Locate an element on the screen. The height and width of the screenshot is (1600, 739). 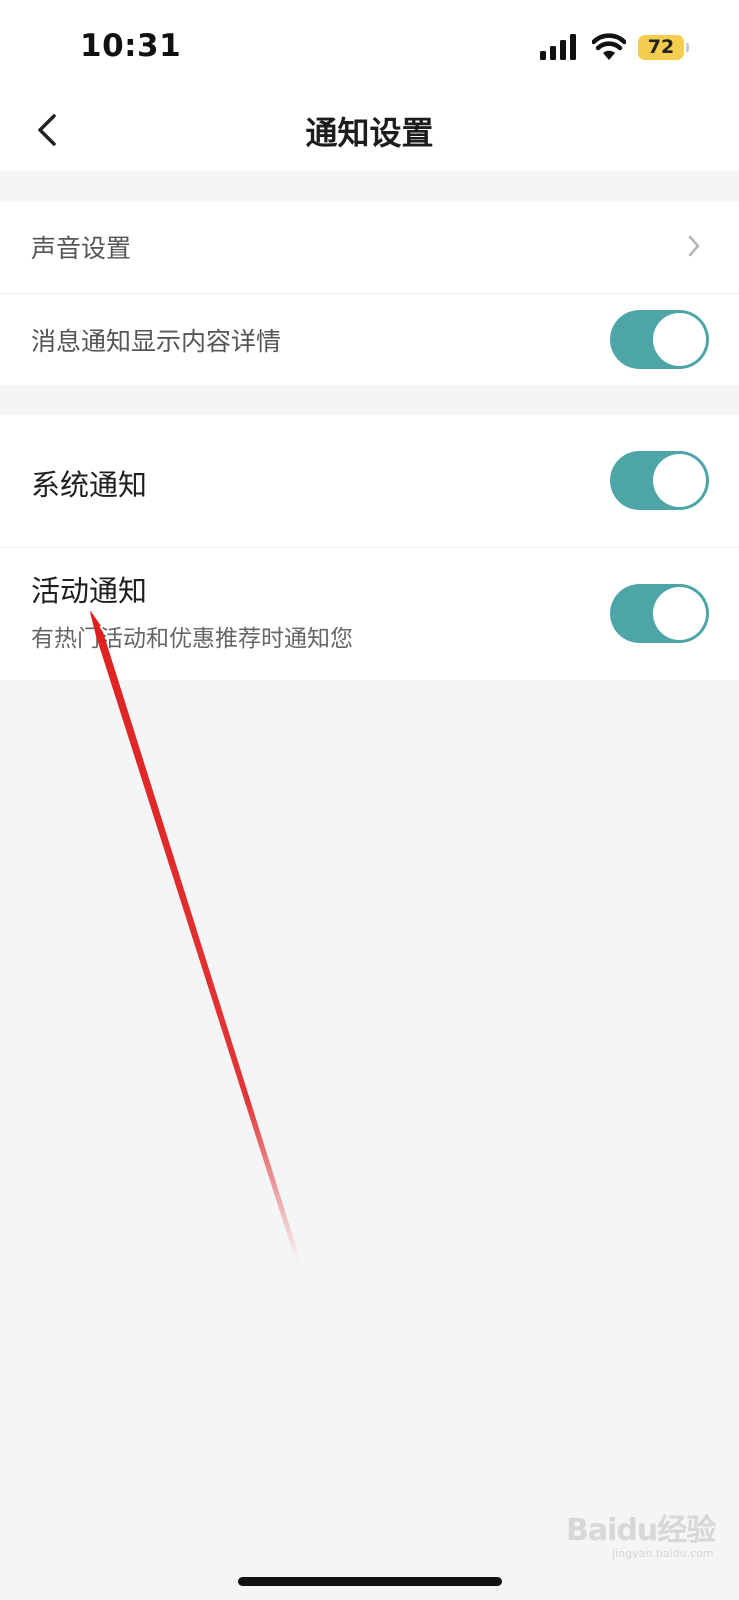
show-detail-label: 消息通知显示内容详情 is located at coordinates (156, 341).